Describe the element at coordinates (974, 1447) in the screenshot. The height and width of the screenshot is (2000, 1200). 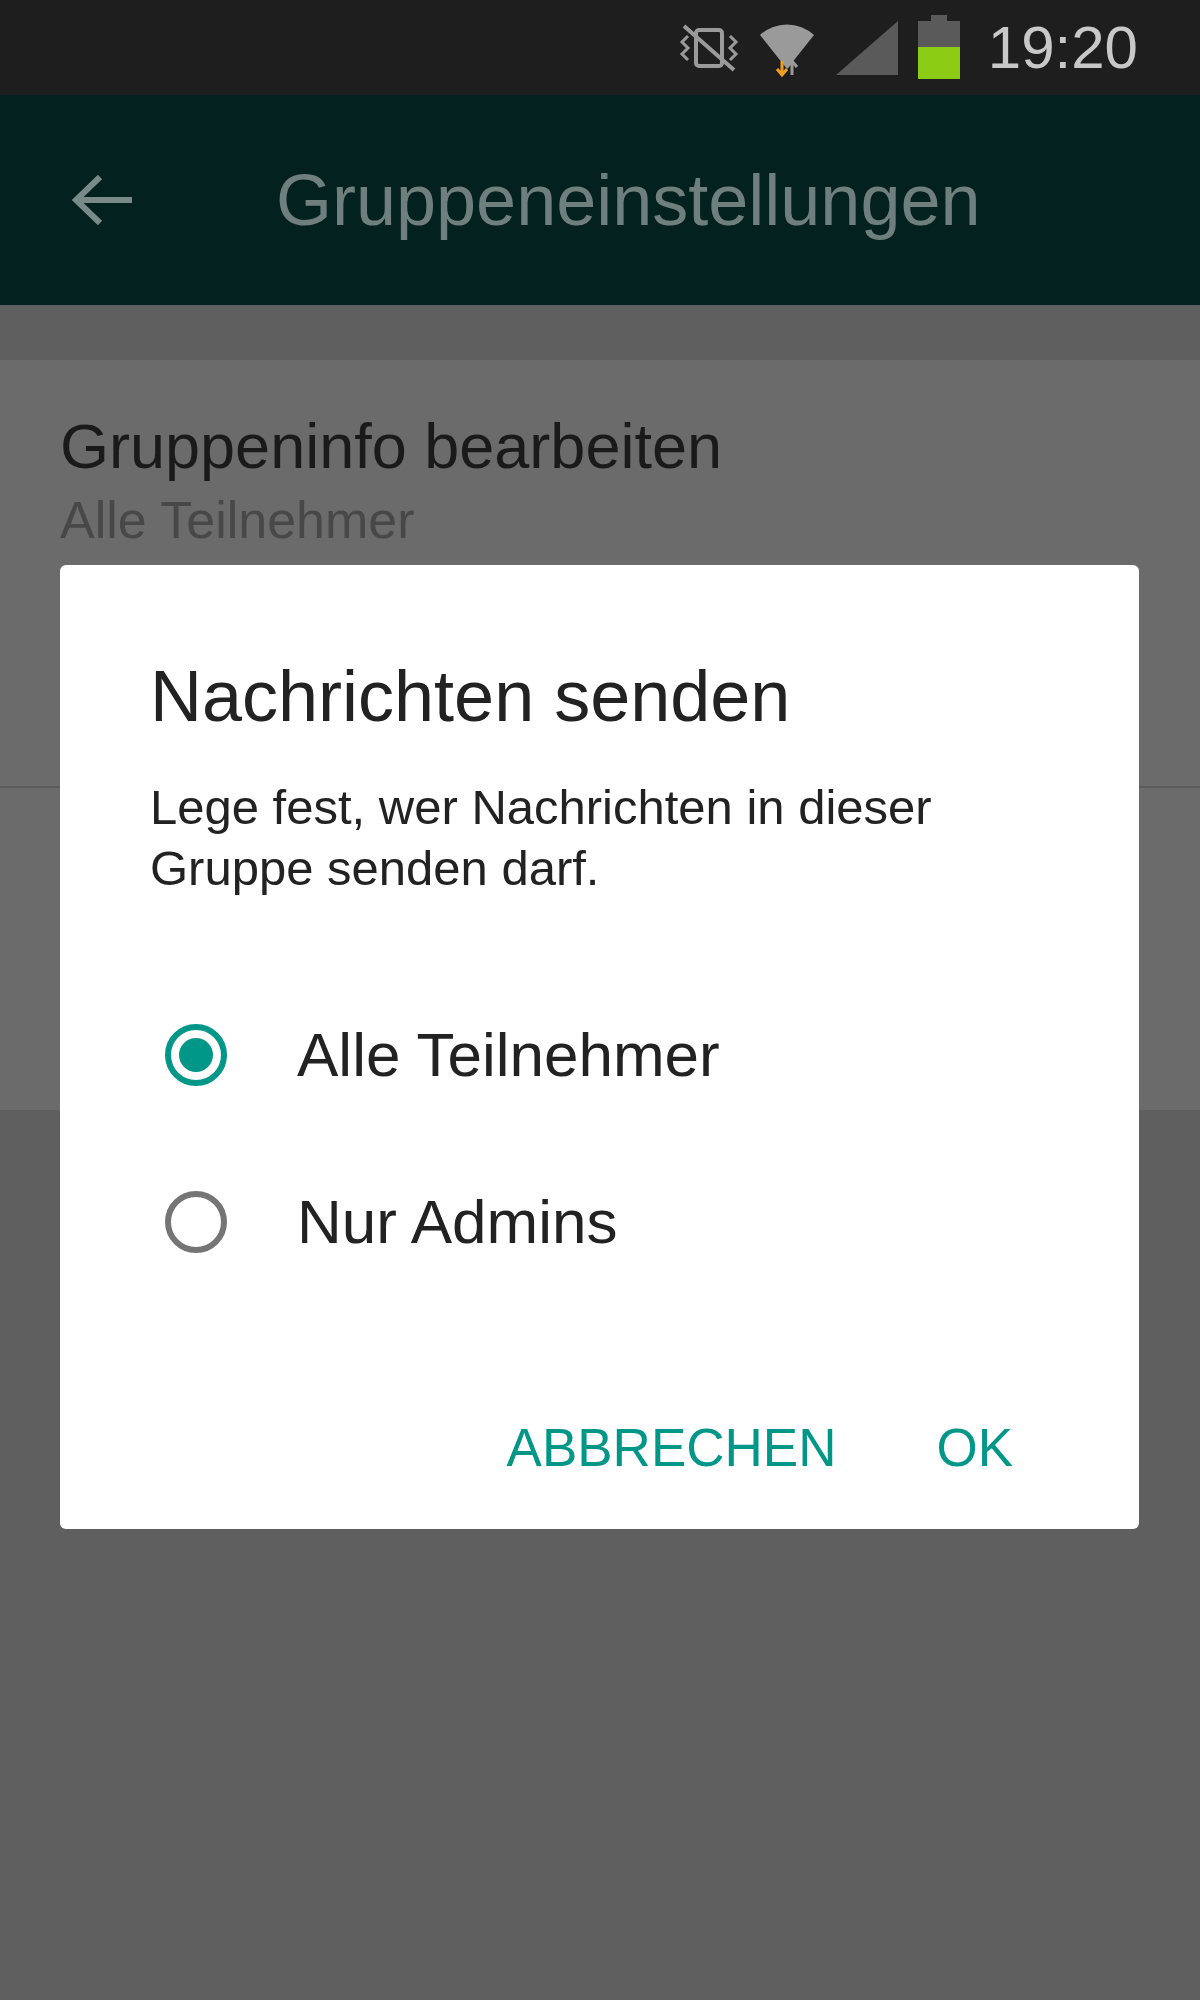
I see `ok-button: OK` at that location.